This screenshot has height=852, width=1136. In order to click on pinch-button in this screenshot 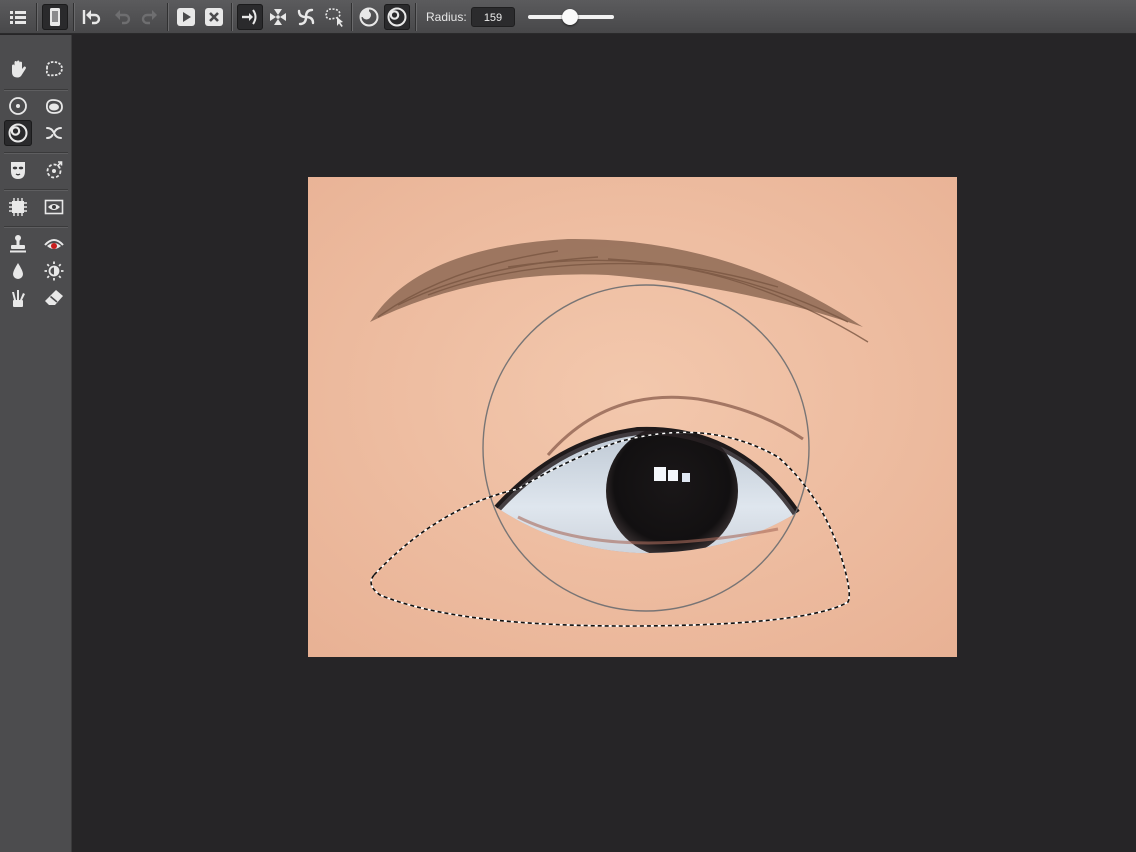, I will do `click(278, 17)`.